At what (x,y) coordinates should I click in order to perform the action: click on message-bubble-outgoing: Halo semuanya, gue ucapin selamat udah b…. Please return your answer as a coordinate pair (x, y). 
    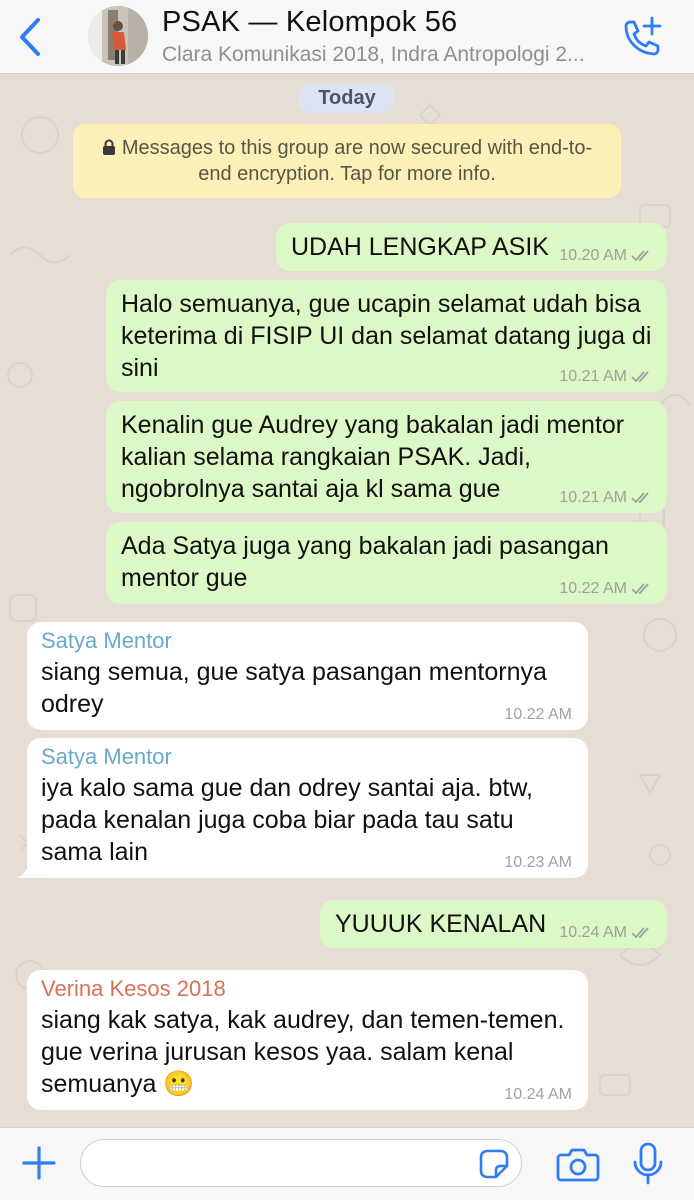
    Looking at the image, I should click on (386, 336).